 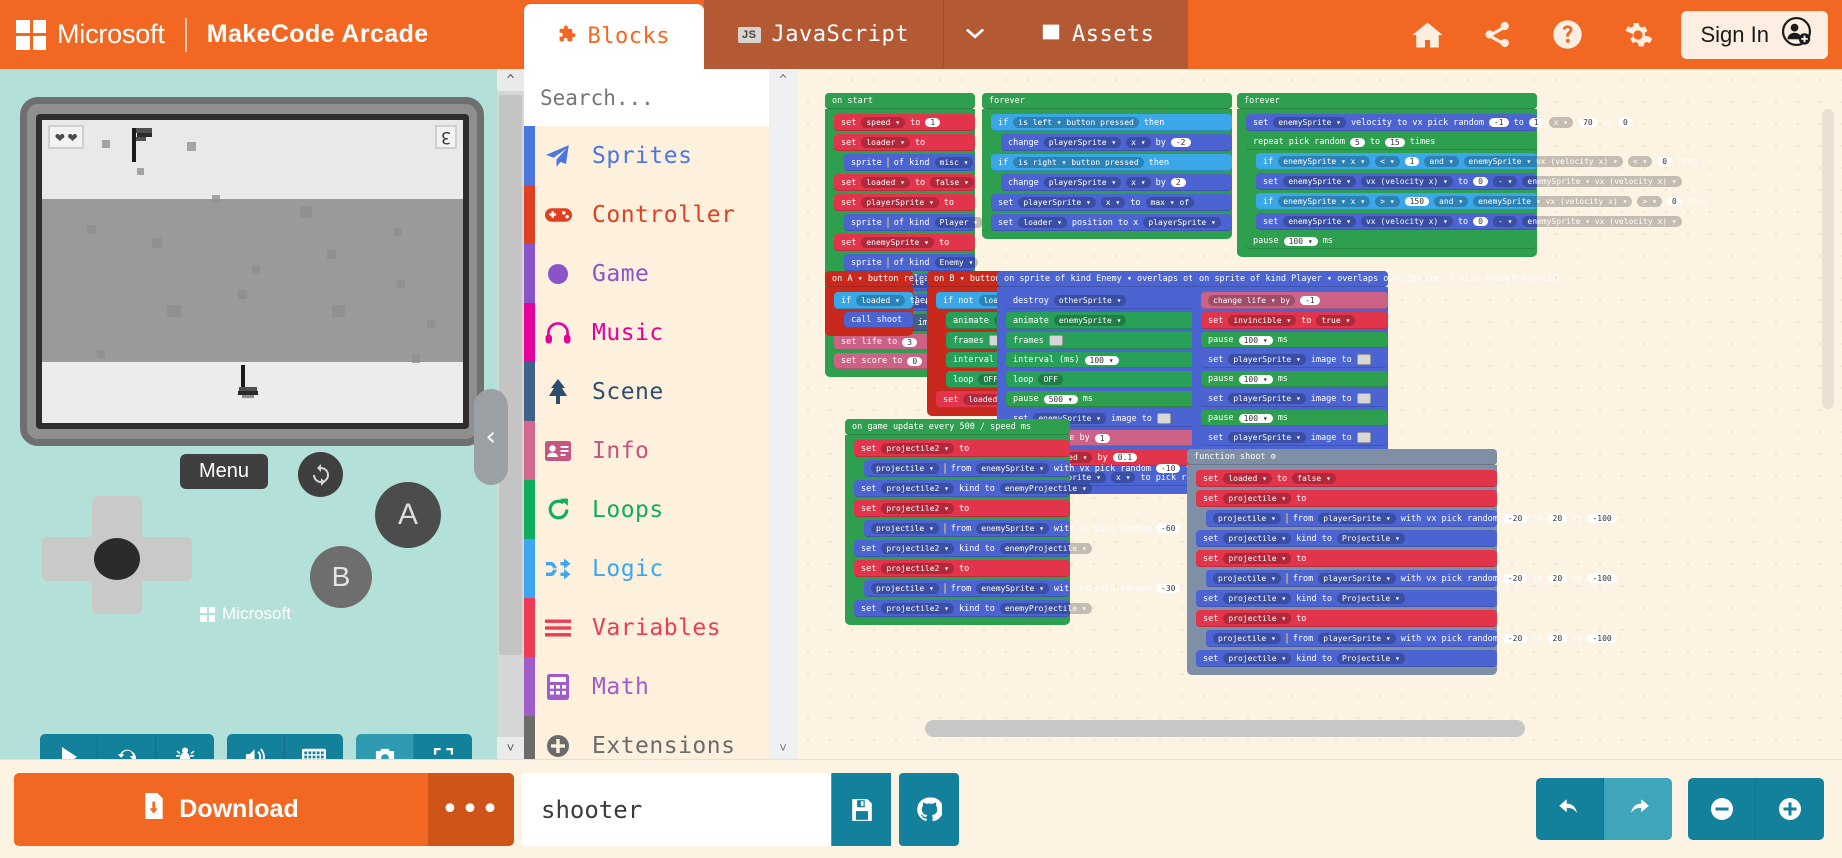 I want to click on block-statement: if loaded ▾ then, so click(x=882, y=300).